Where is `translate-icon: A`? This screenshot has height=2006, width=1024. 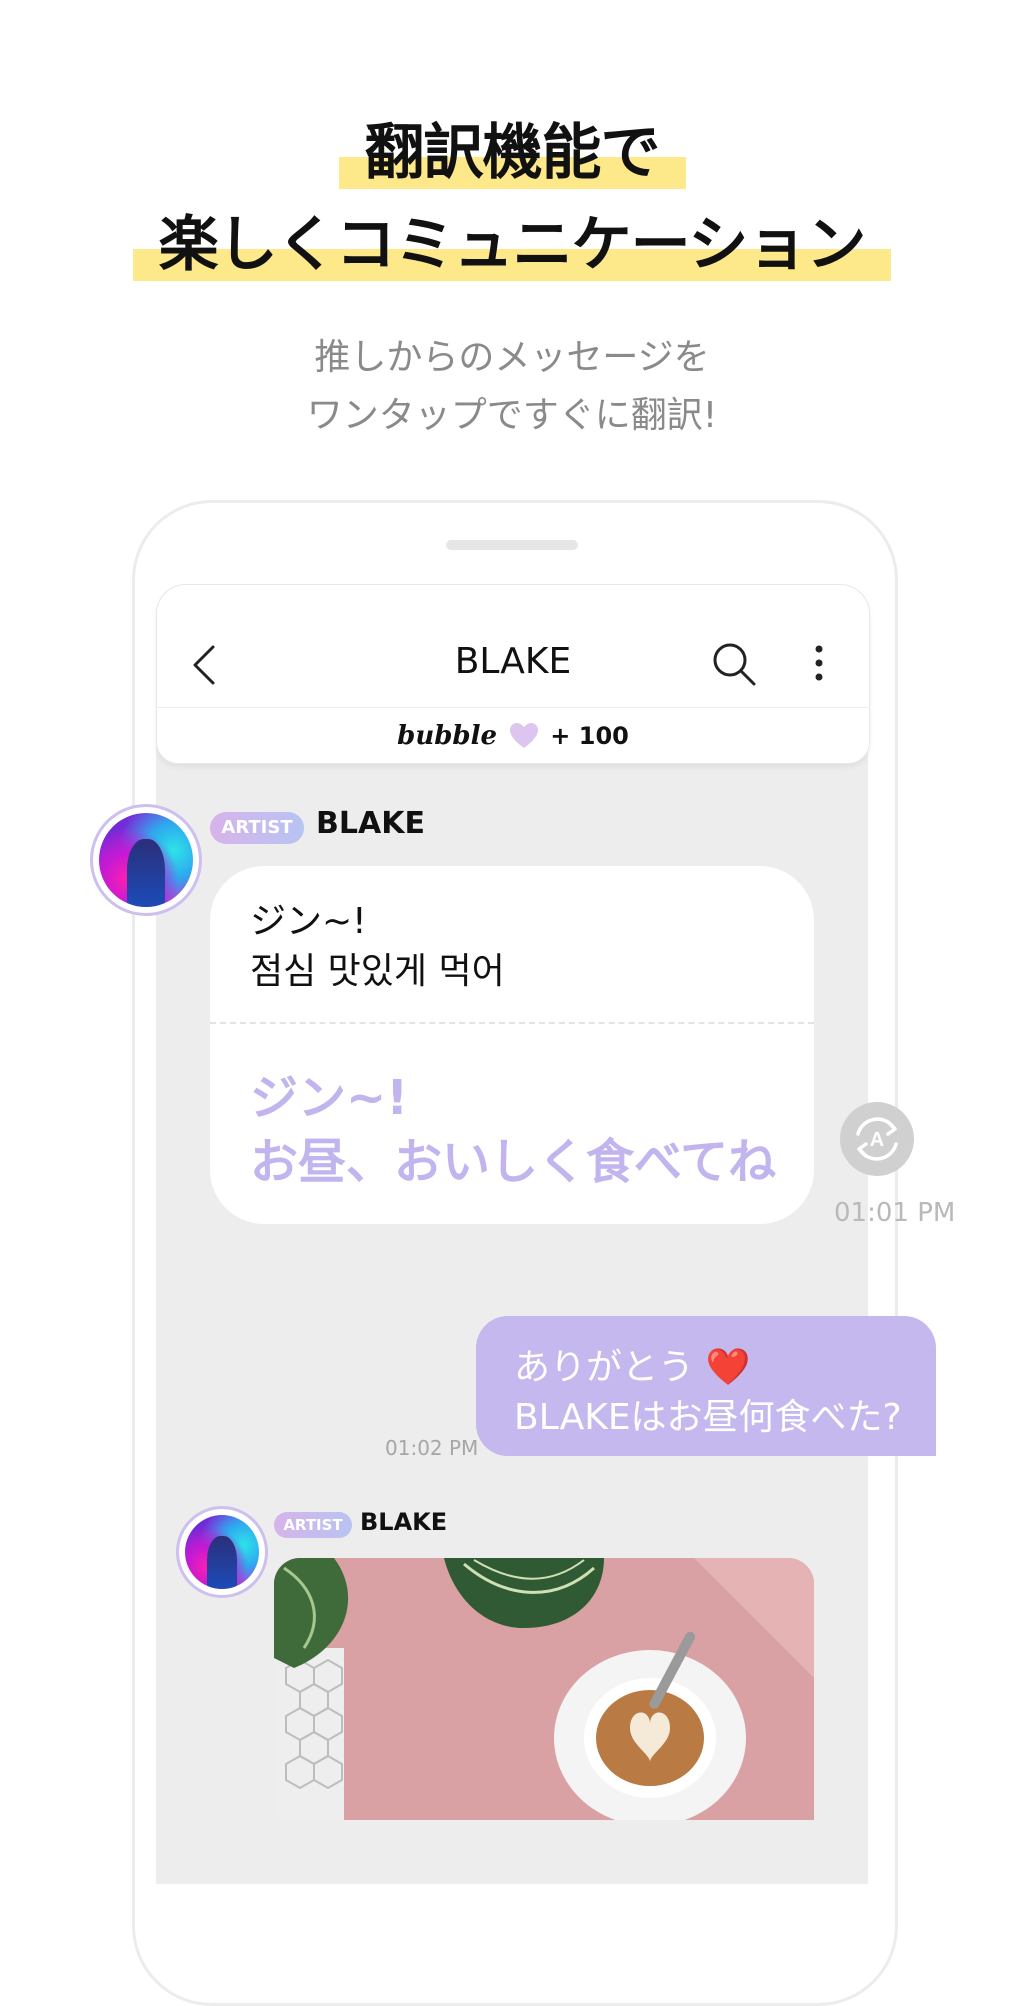
translate-icon: A is located at coordinates (877, 1139).